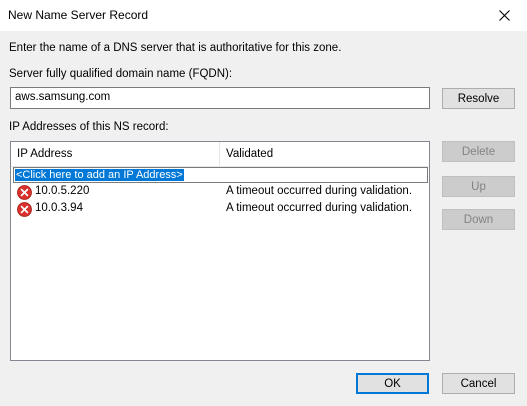  What do you see at coordinates (478, 383) in the screenshot?
I see `cancel-button: Cancel` at bounding box center [478, 383].